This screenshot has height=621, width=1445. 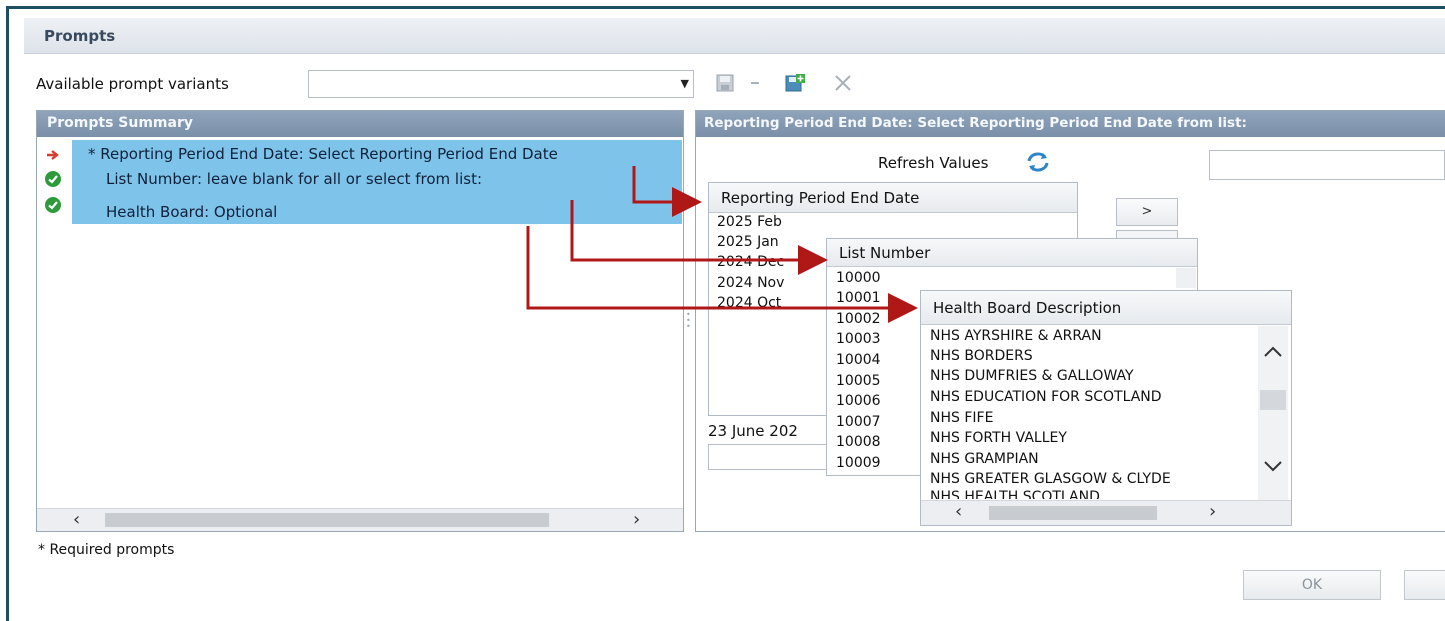 I want to click on list-item: 10008, so click(x=858, y=442).